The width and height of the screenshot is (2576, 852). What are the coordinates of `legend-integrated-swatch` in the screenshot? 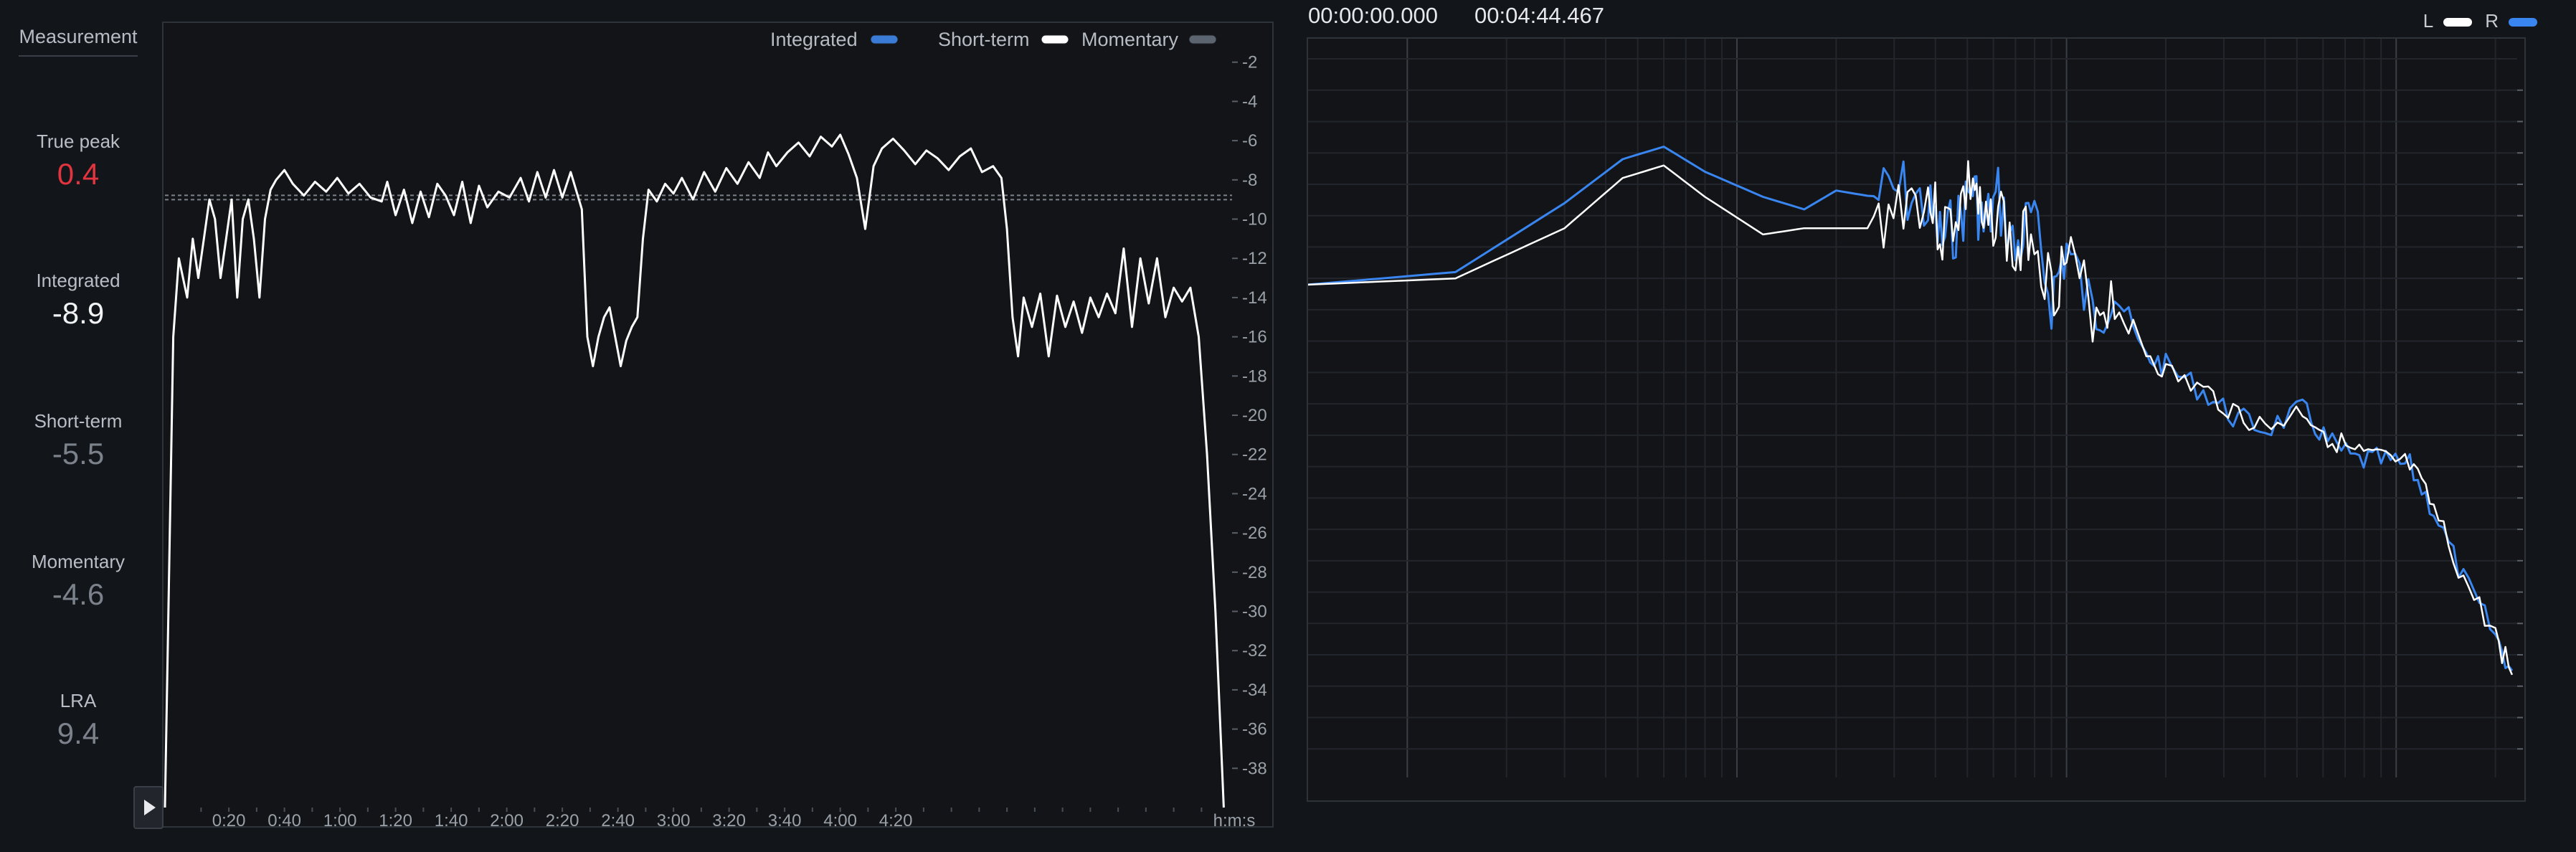 It's located at (884, 39).